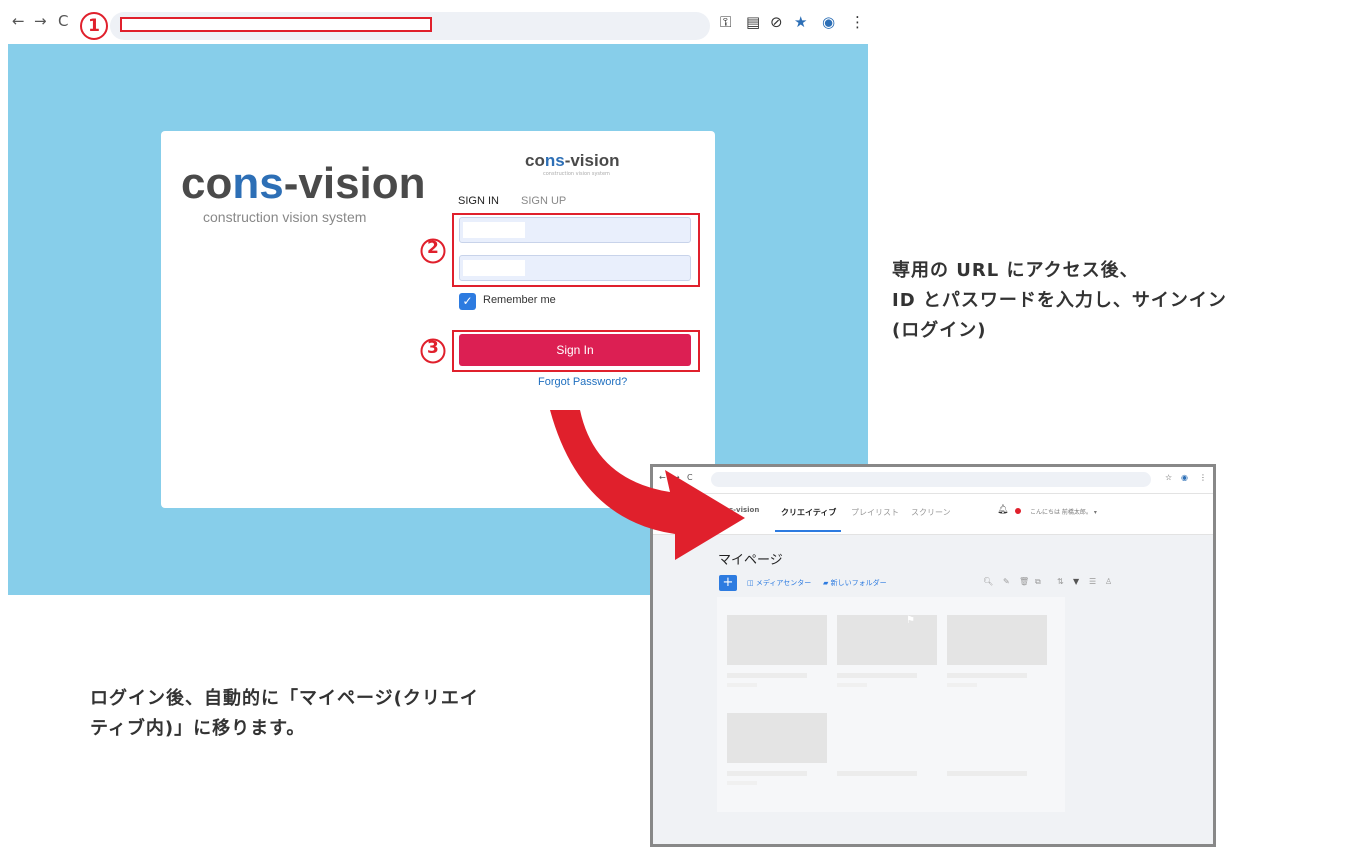 The width and height of the screenshot is (1353, 847). Describe the element at coordinates (725, 22) in the screenshot. I see `password-key-icon: ⚿` at that location.